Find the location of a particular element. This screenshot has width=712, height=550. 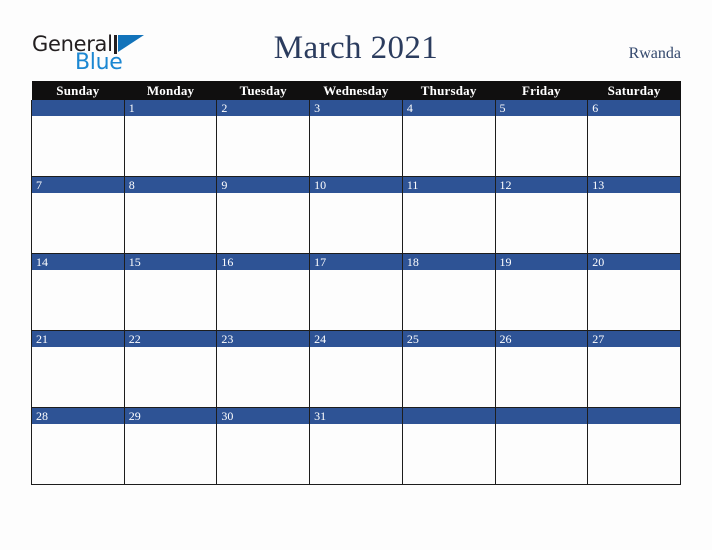

weekday-header-monday: Monday is located at coordinates (170, 90).